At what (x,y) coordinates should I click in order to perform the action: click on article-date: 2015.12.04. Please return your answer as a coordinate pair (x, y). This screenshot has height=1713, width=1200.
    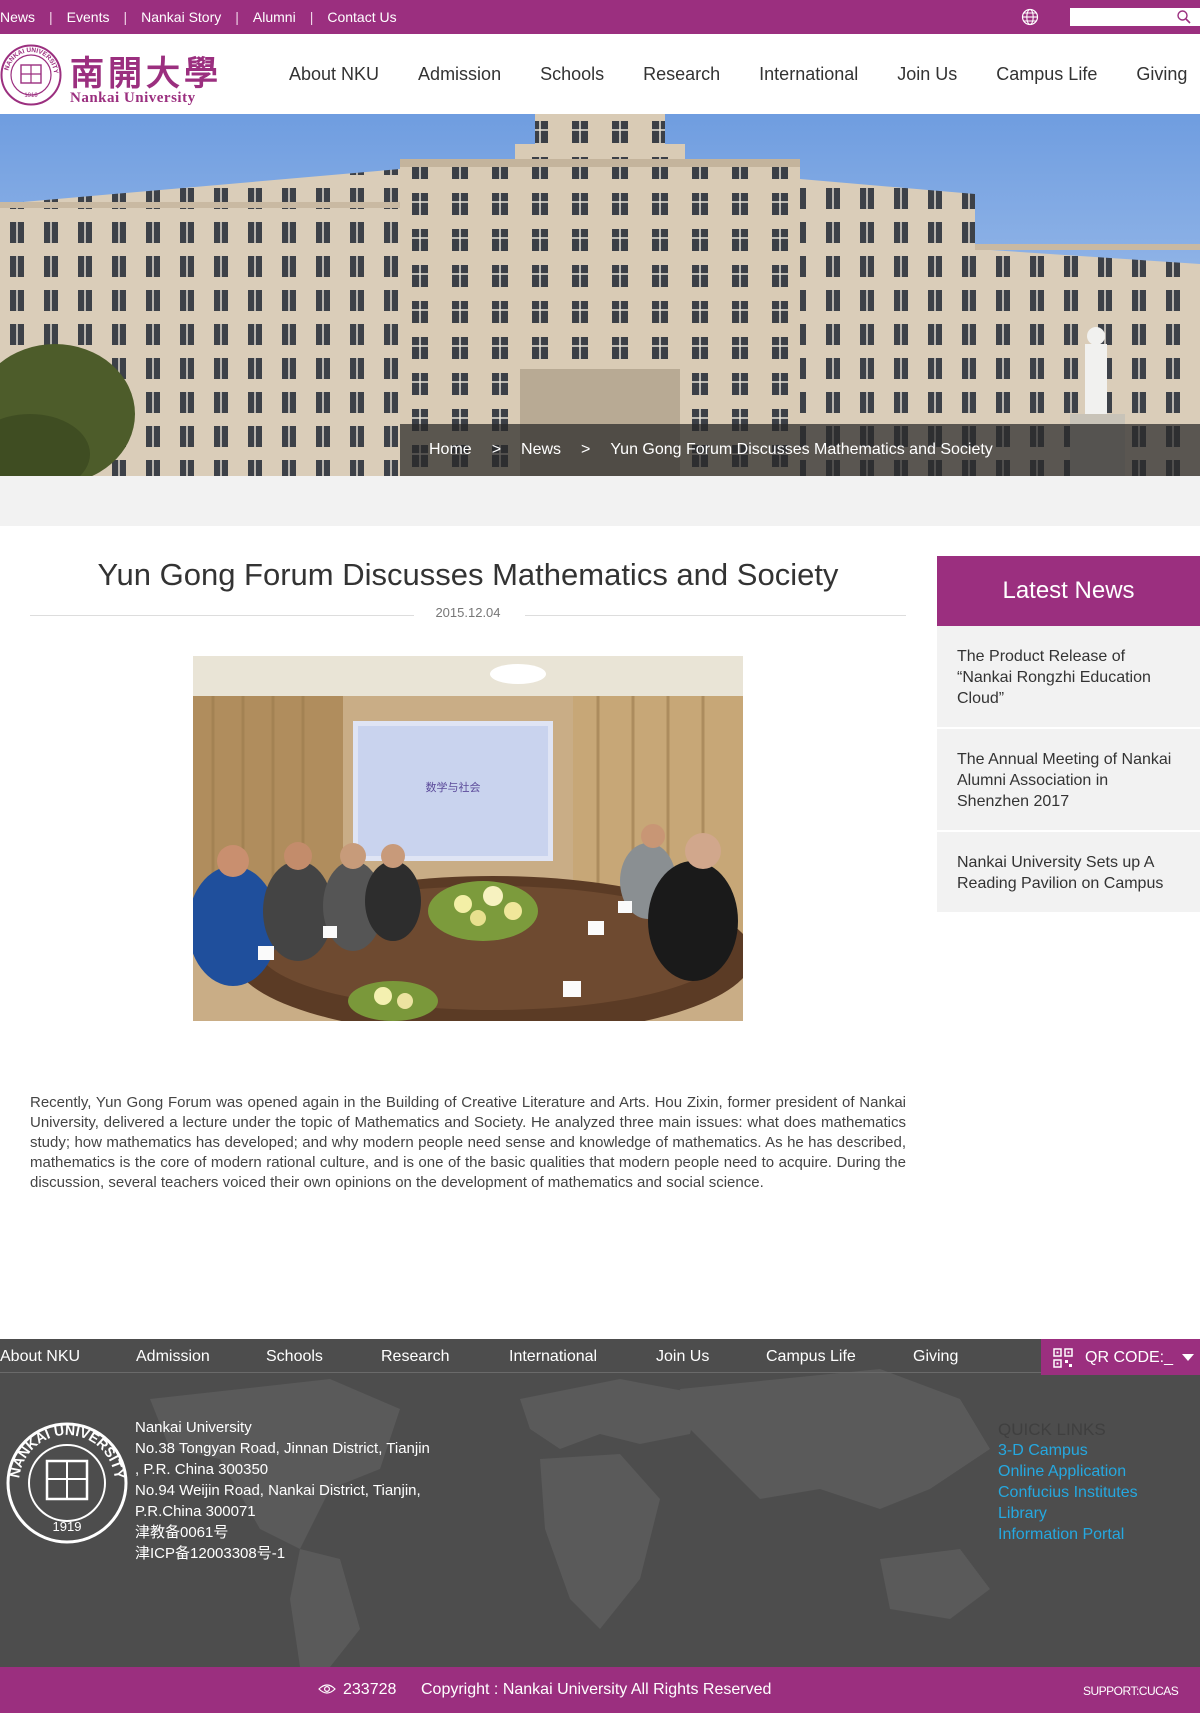
    Looking at the image, I should click on (468, 612).